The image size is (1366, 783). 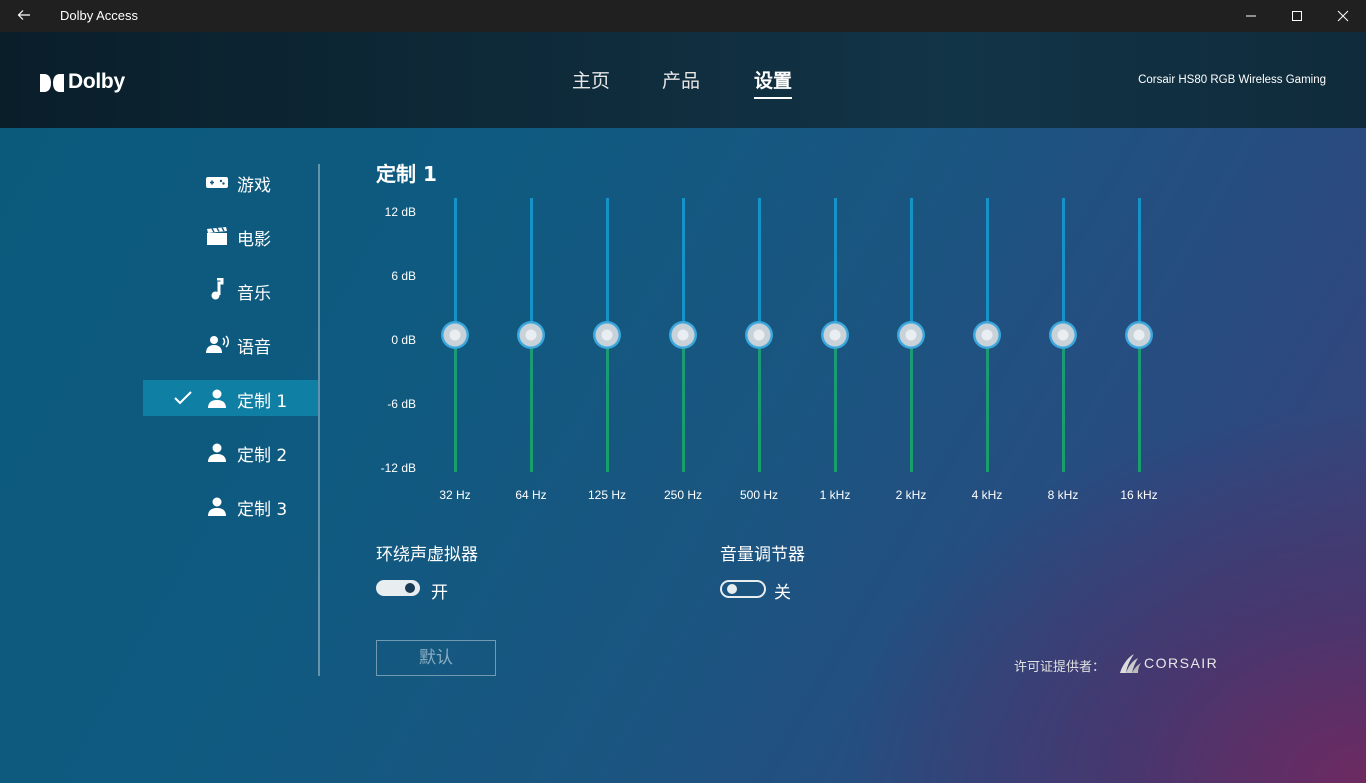 I want to click on music-note-icon, so click(x=217, y=288).